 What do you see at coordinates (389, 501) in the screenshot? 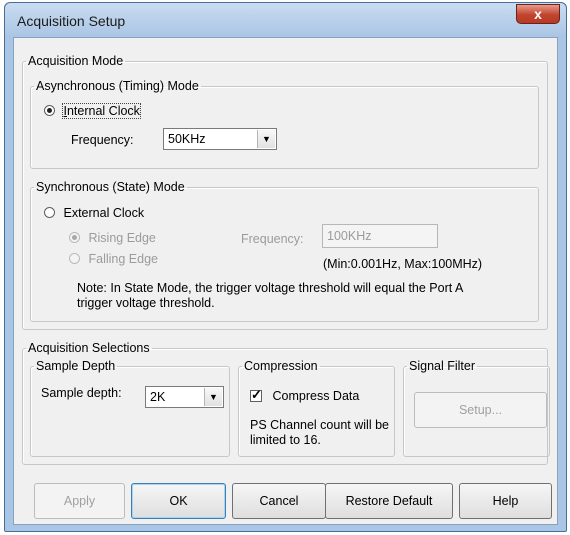
I see `restore-default-button: Restore Default` at bounding box center [389, 501].